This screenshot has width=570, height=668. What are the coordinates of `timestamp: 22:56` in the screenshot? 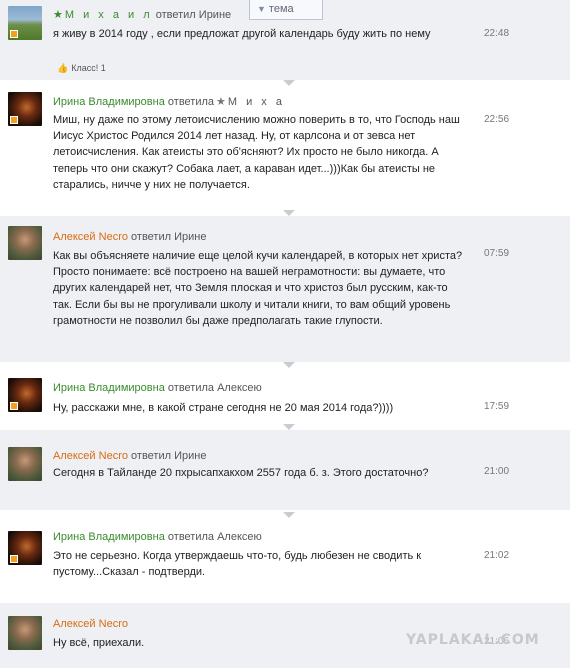 It's located at (497, 119).